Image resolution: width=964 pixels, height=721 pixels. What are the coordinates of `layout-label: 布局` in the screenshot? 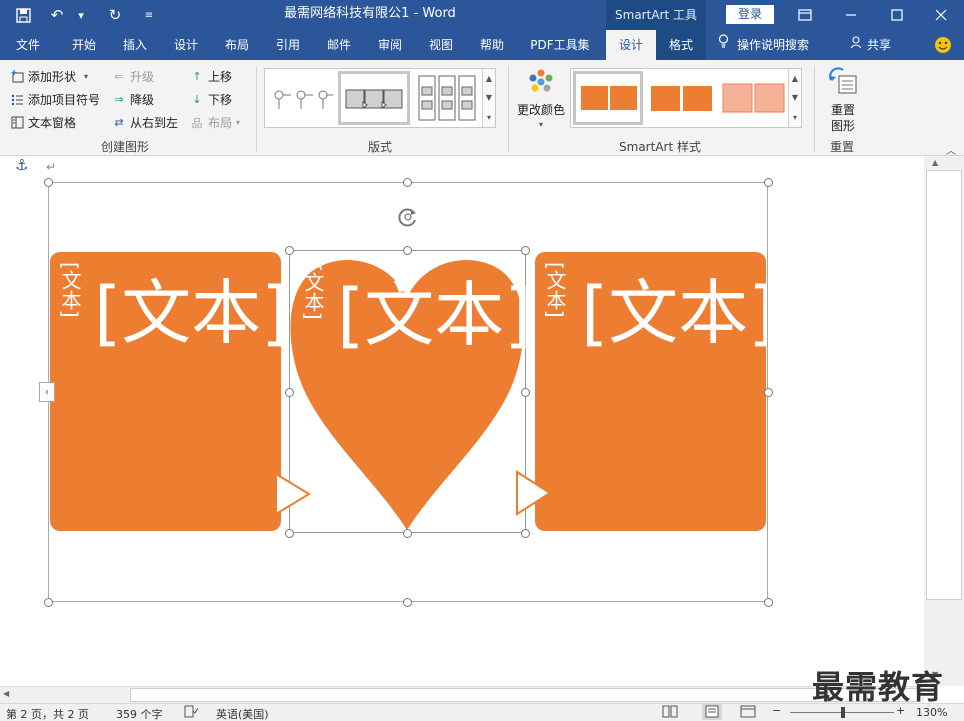 It's located at (220, 123).